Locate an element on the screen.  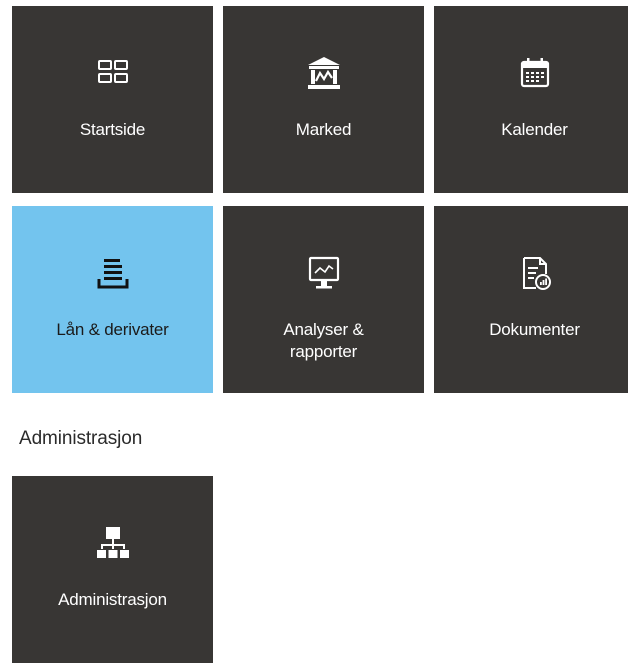
stacked-list-icon is located at coordinates (113, 273).